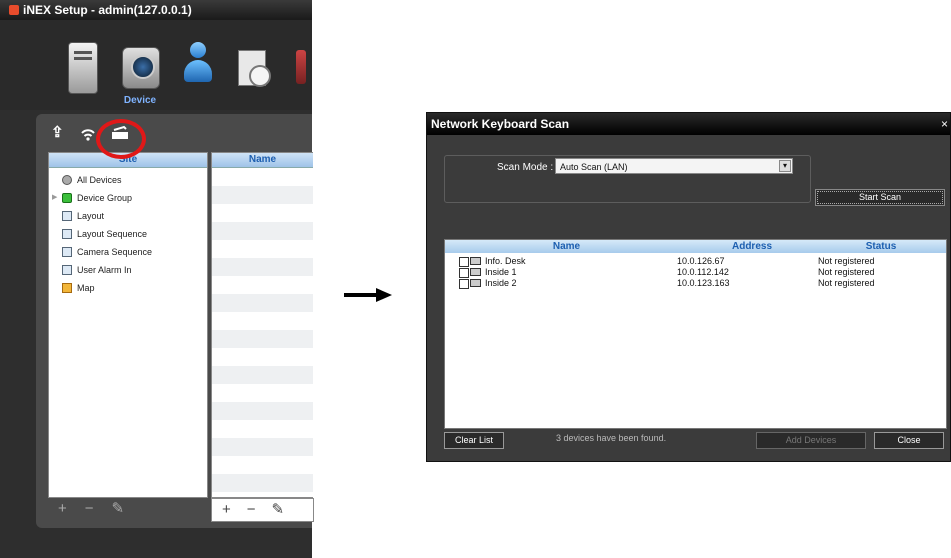 The height and width of the screenshot is (558, 951). Describe the element at coordinates (703, 272) in the screenshot. I see `row-address: 10.0.112.142` at that location.